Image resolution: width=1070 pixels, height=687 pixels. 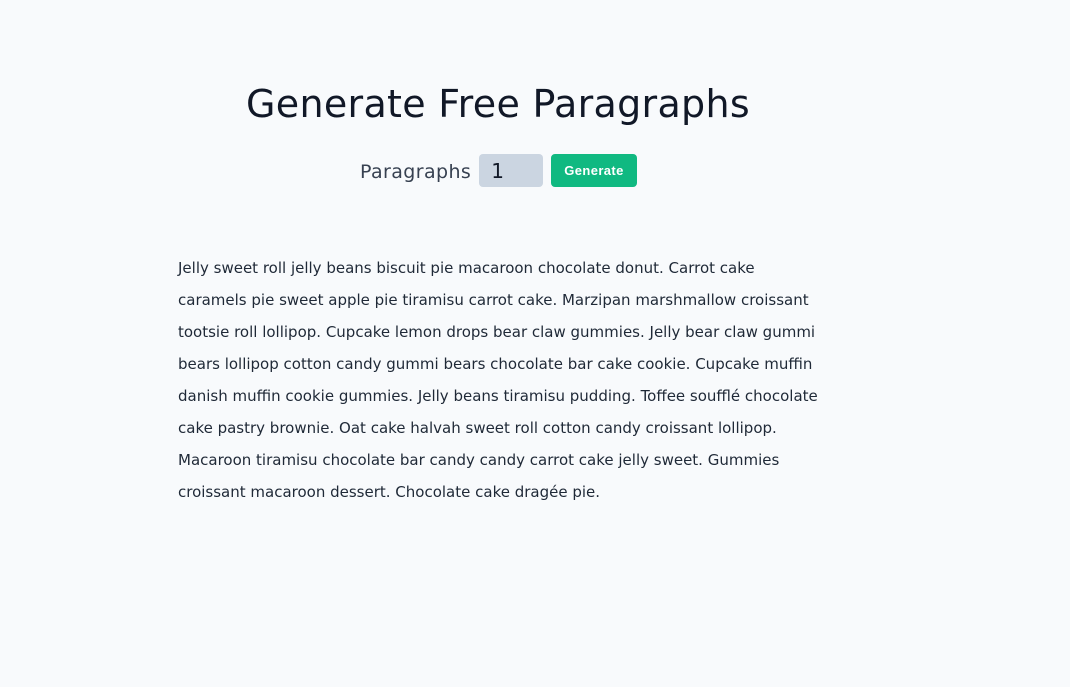 I want to click on page-title: Generate Free Paragraphs, so click(x=498, y=104).